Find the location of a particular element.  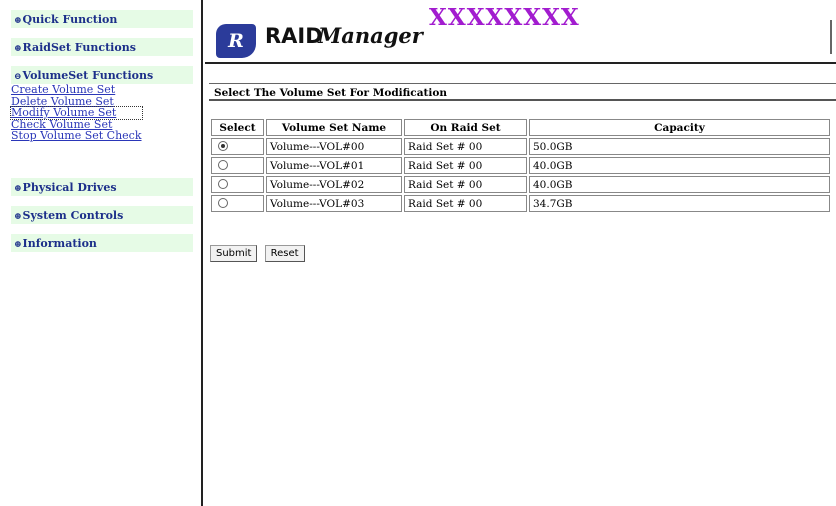

capacity-cell: 34.7GB is located at coordinates (679, 203).